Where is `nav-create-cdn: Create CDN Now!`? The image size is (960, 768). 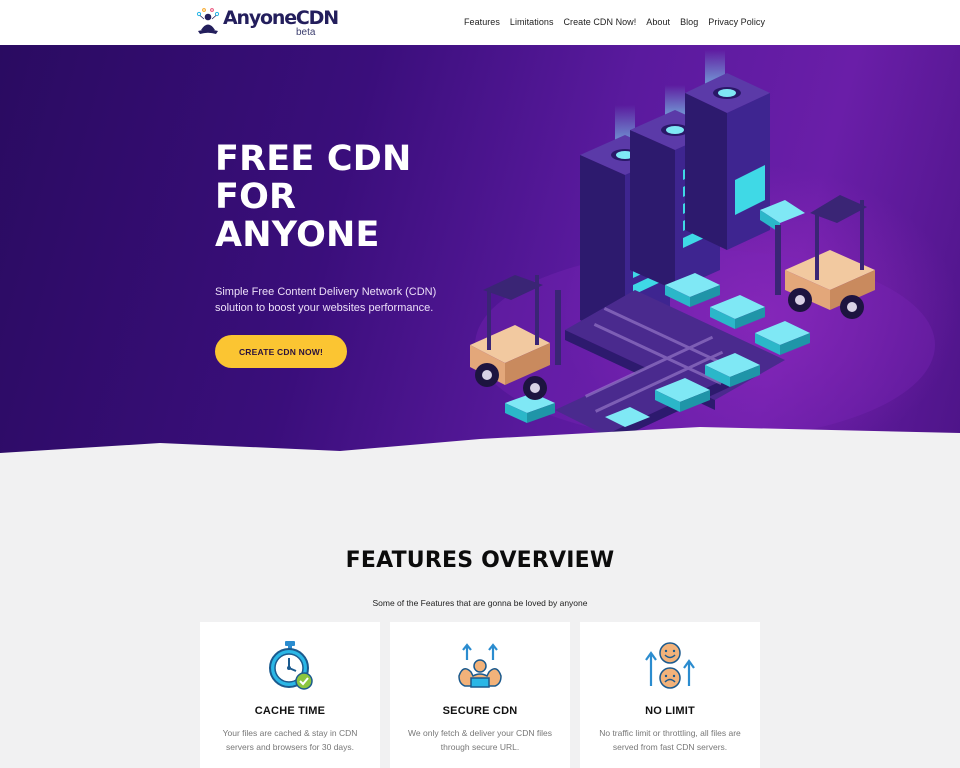
nav-create-cdn: Create CDN Now! is located at coordinates (600, 22).